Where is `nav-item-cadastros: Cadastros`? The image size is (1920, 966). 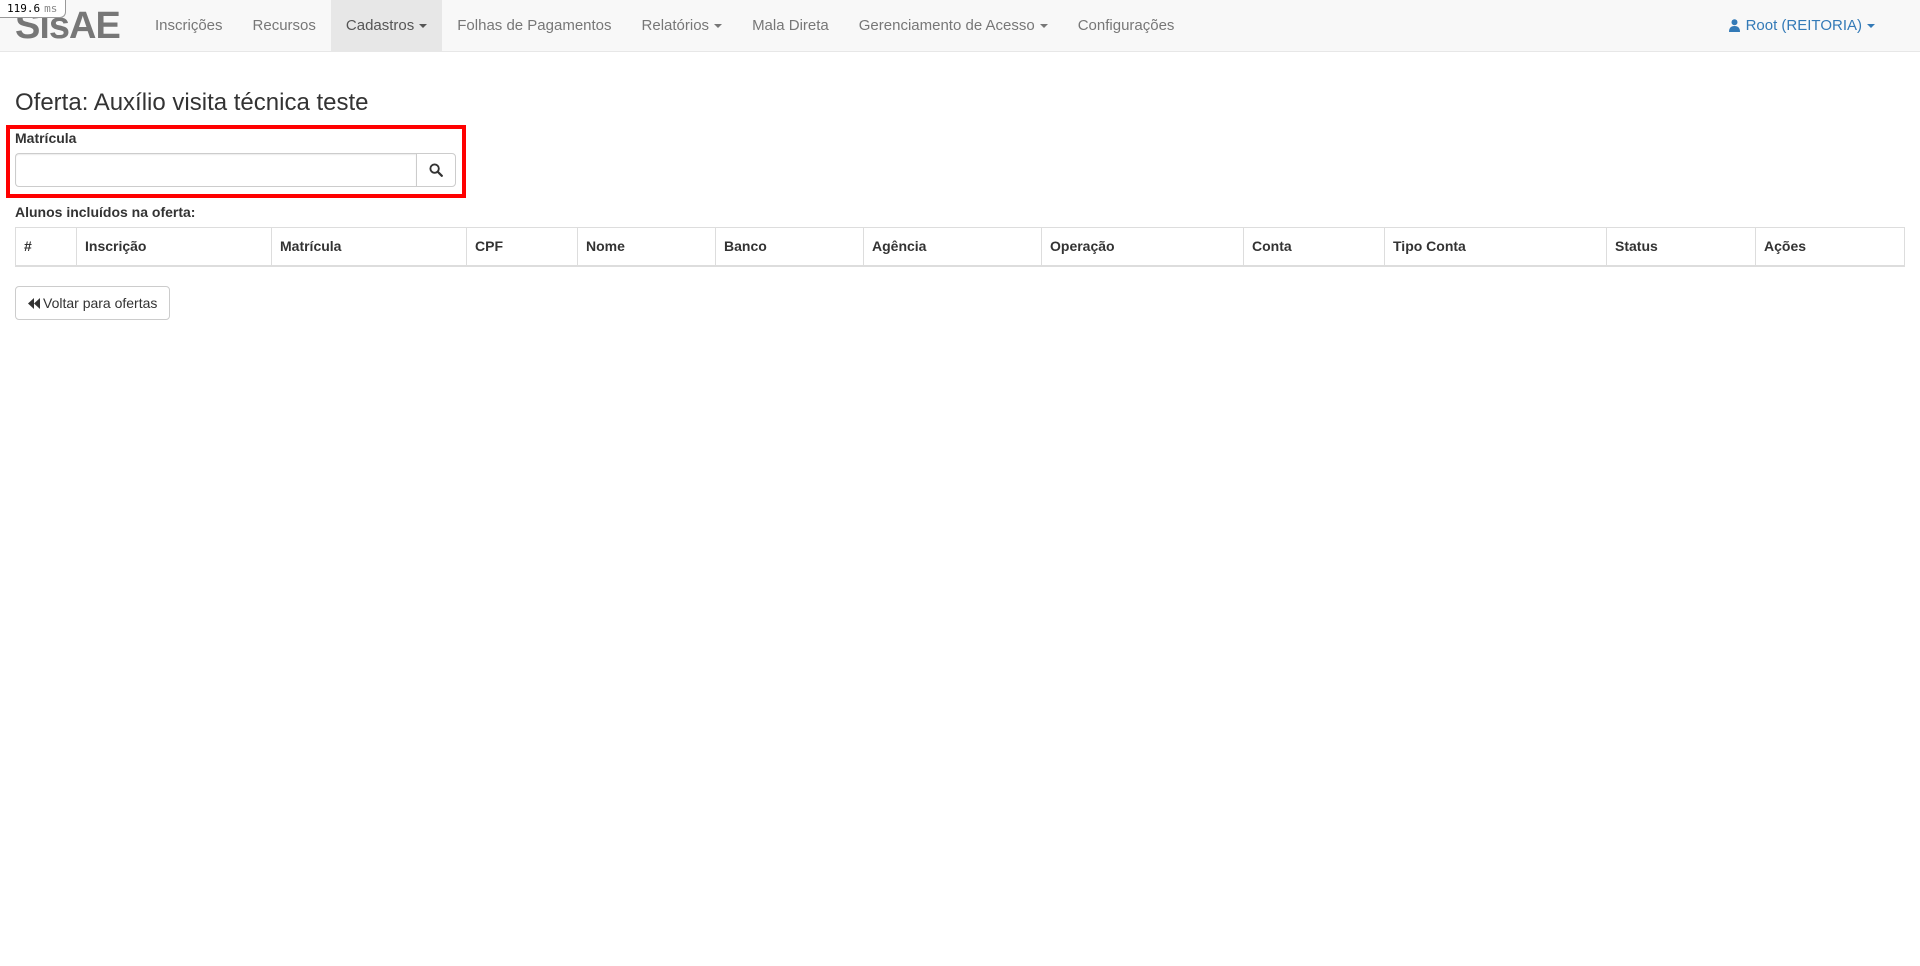
nav-item-cadastros: Cadastros is located at coordinates (386, 26).